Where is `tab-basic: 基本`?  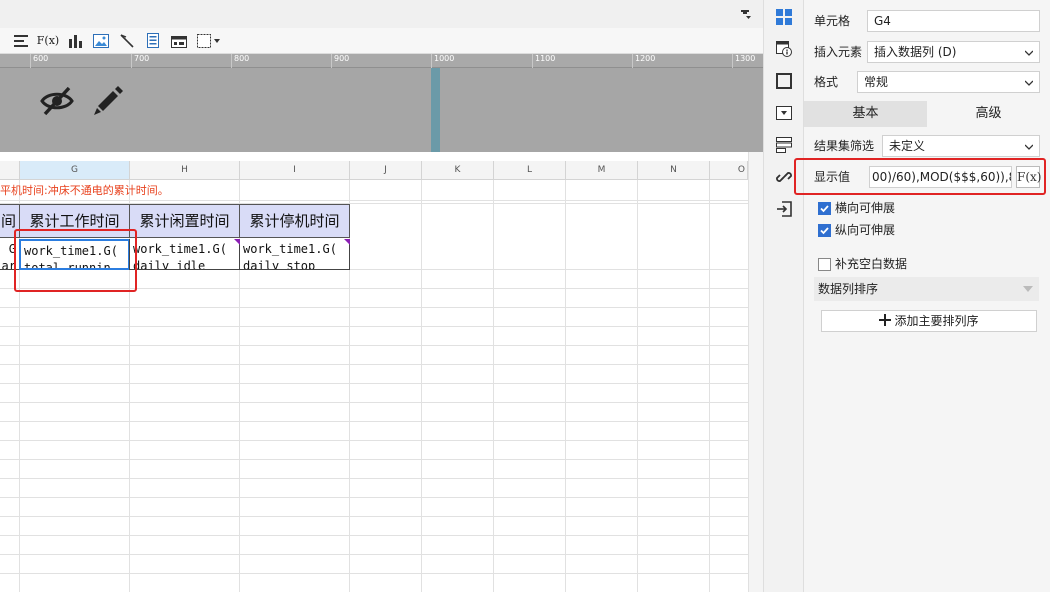
tab-basic: 基本 is located at coordinates (865, 114).